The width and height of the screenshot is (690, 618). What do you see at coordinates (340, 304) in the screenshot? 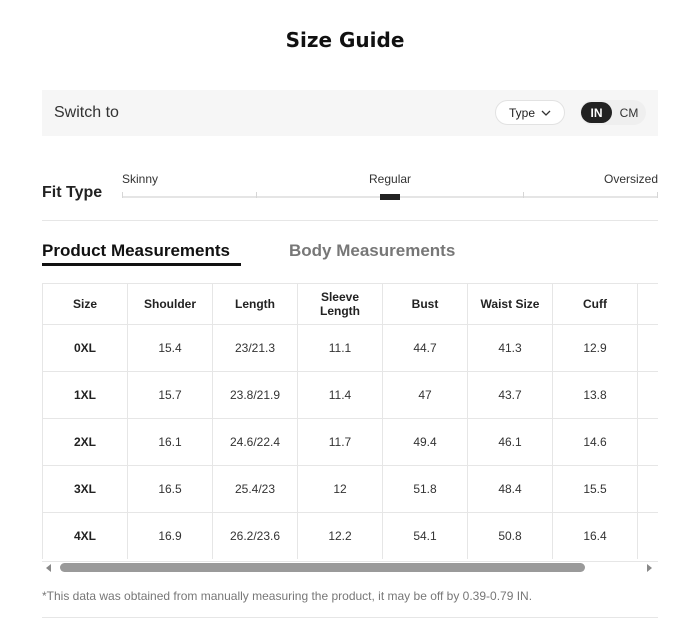
I see `column-header: Sleeve Length` at bounding box center [340, 304].